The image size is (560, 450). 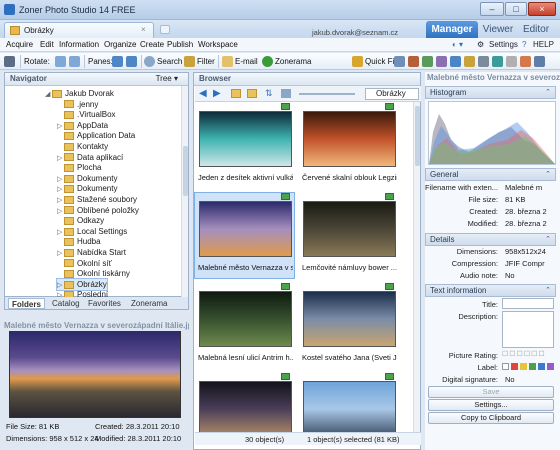 What do you see at coordinates (96, 135) in the screenshot?
I see `tree-item: Application Data` at bounding box center [96, 135].